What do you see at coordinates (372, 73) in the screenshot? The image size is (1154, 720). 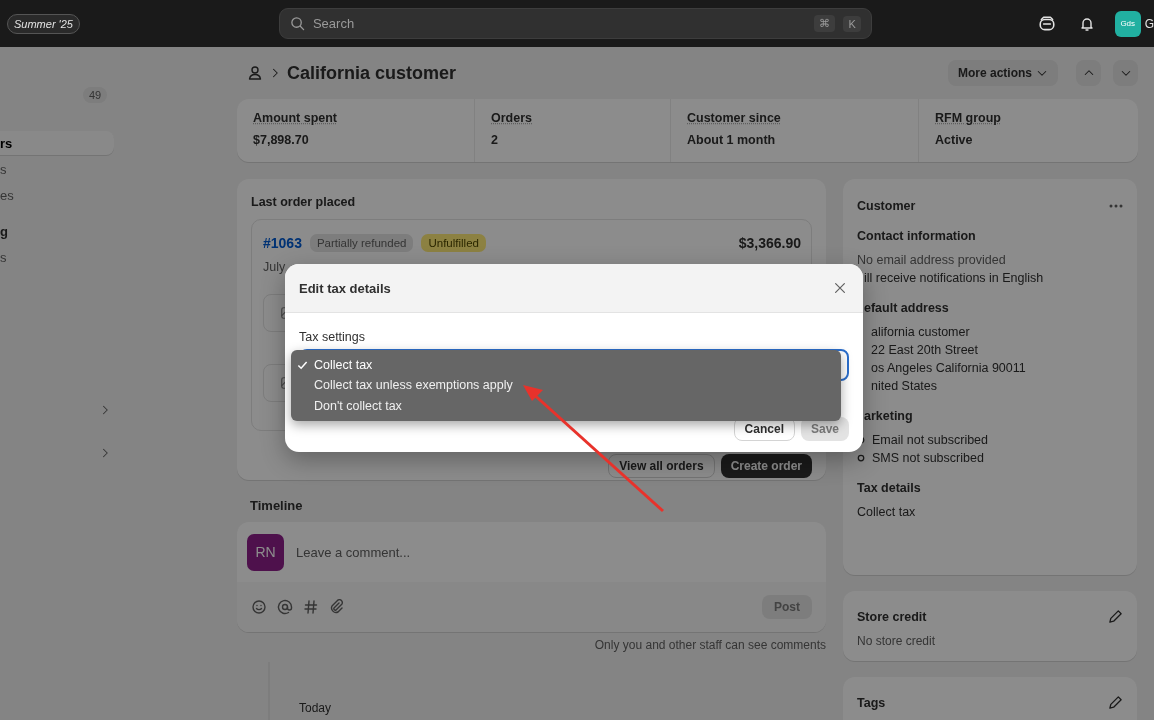 I see `page-title: California customer` at bounding box center [372, 73].